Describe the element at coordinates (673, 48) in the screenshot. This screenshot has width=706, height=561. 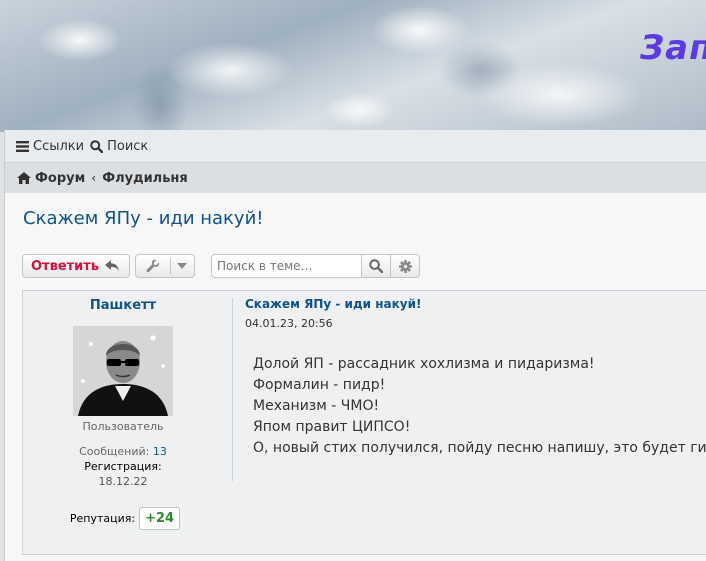
I see `site-title: Запа` at that location.